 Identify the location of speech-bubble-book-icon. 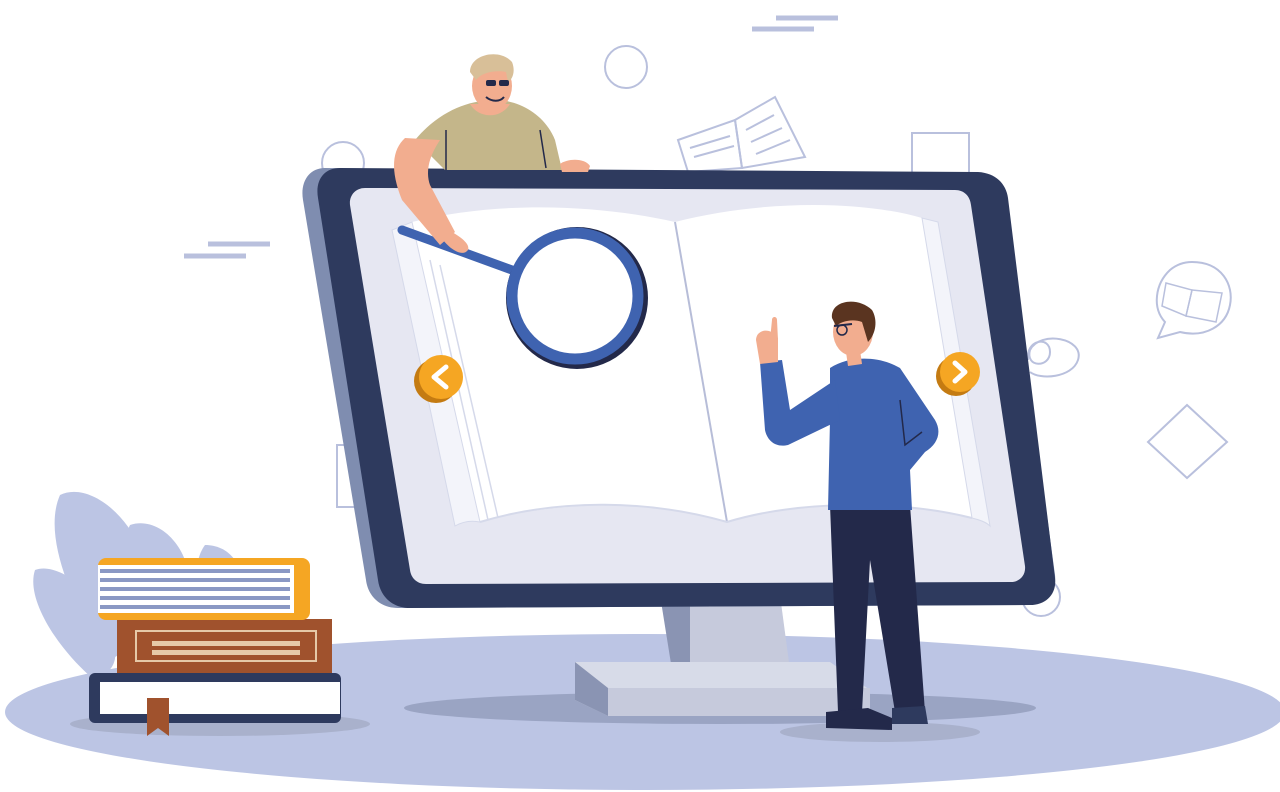
(1193, 300).